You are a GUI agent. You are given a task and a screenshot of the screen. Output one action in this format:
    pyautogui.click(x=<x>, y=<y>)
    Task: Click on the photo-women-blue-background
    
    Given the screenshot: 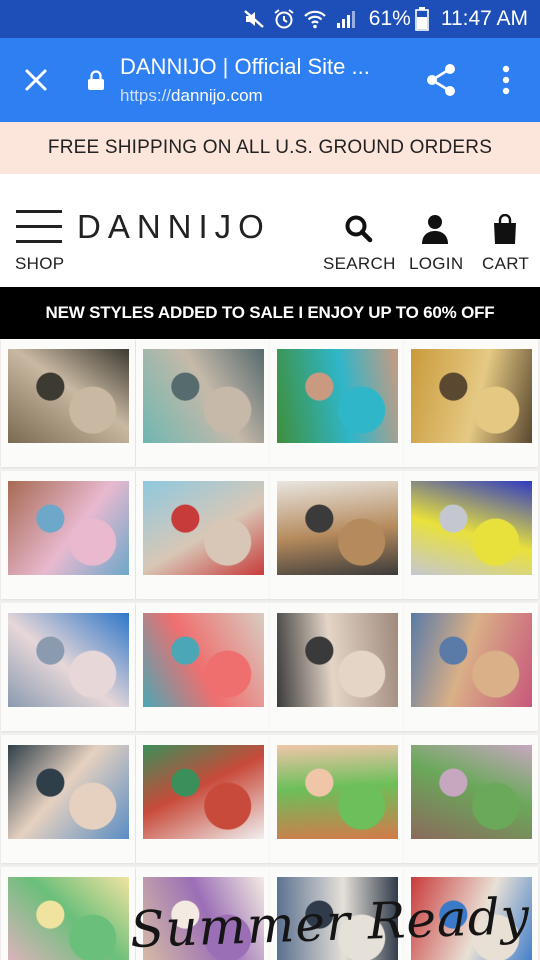 What is the action you would take?
    pyautogui.click(x=471, y=528)
    